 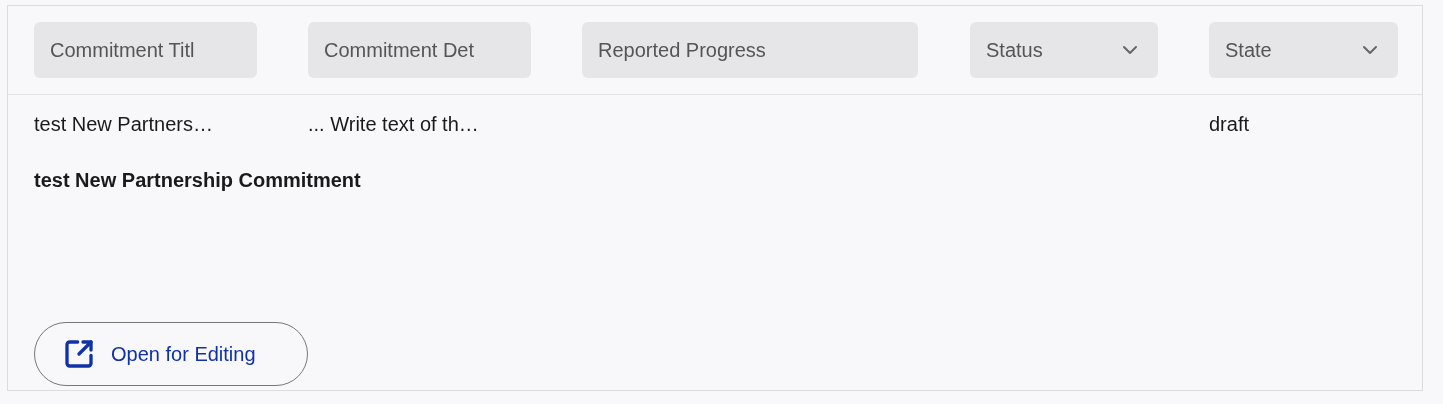 What do you see at coordinates (1303, 50) in the screenshot?
I see `filter-dropdown: State` at bounding box center [1303, 50].